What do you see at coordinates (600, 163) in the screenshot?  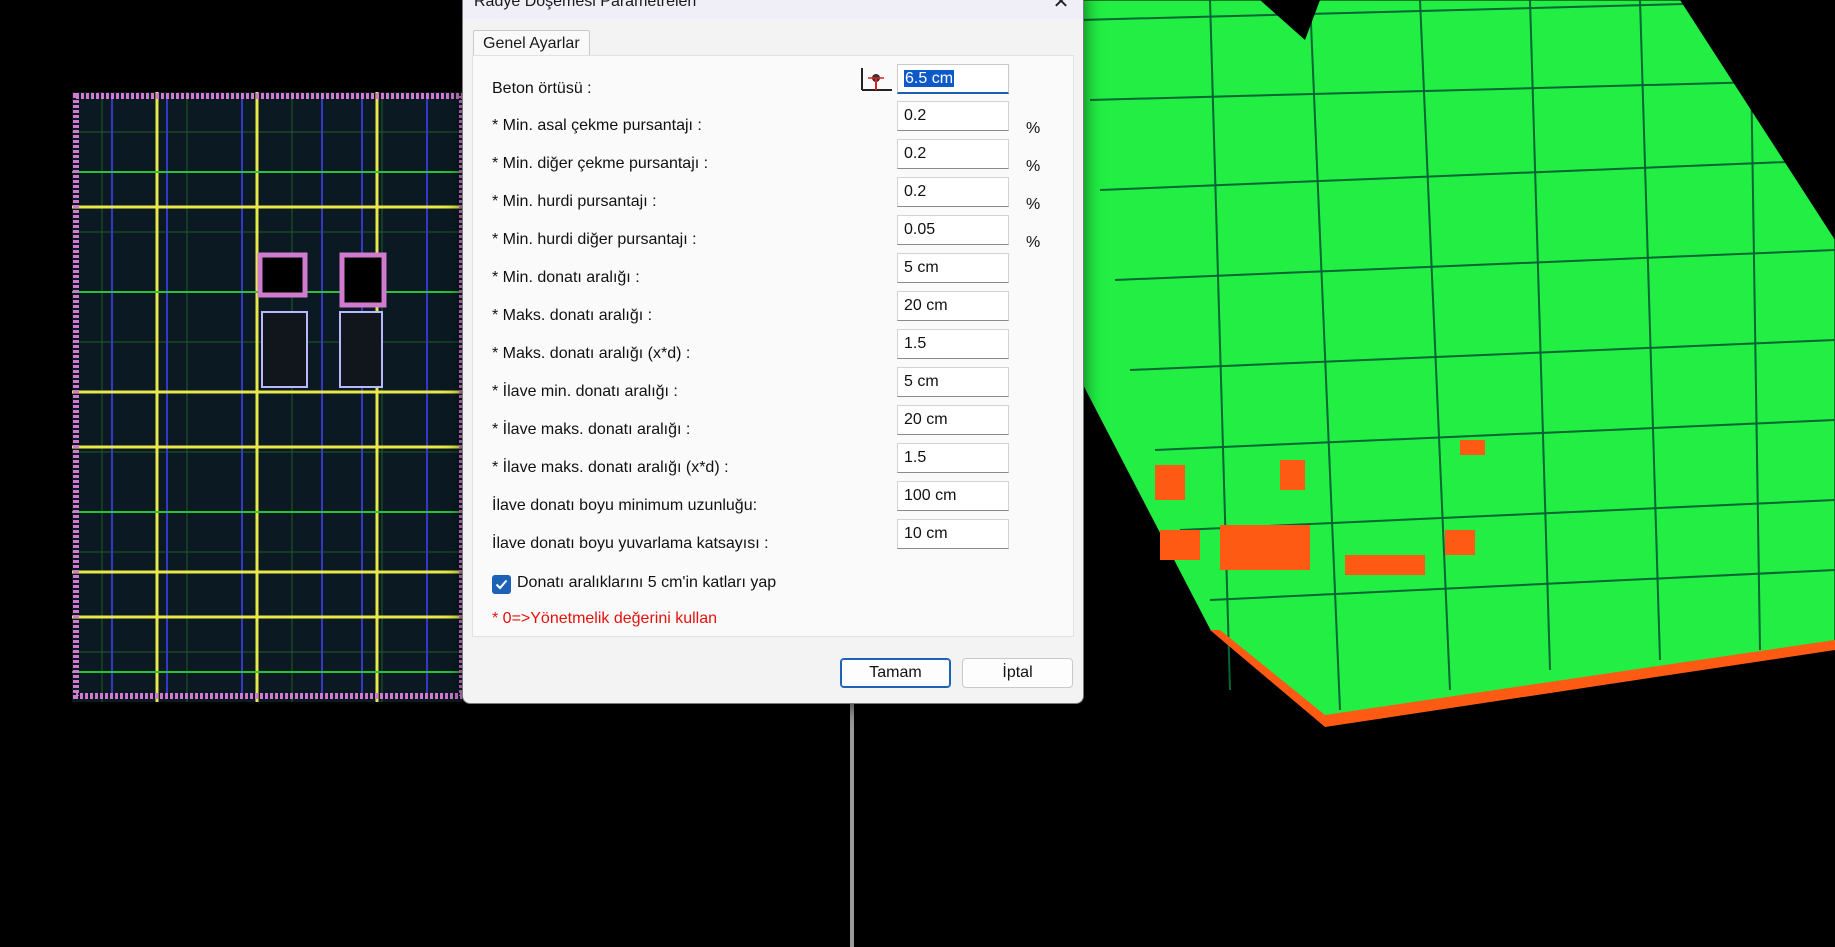 I see `field-label-min-other-tension: * Min. diğer çekme pursantajı :` at bounding box center [600, 163].